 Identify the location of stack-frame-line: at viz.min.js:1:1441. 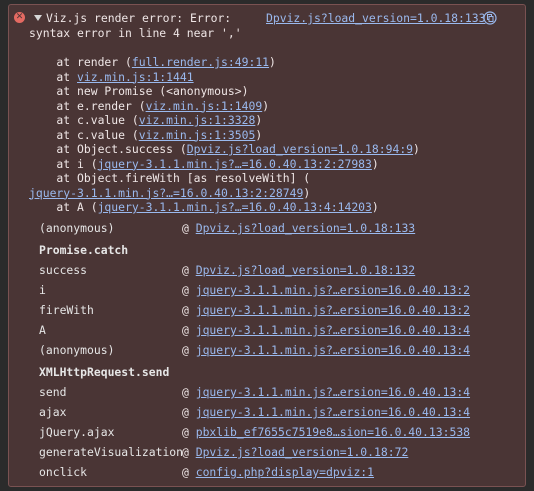
(111, 77).